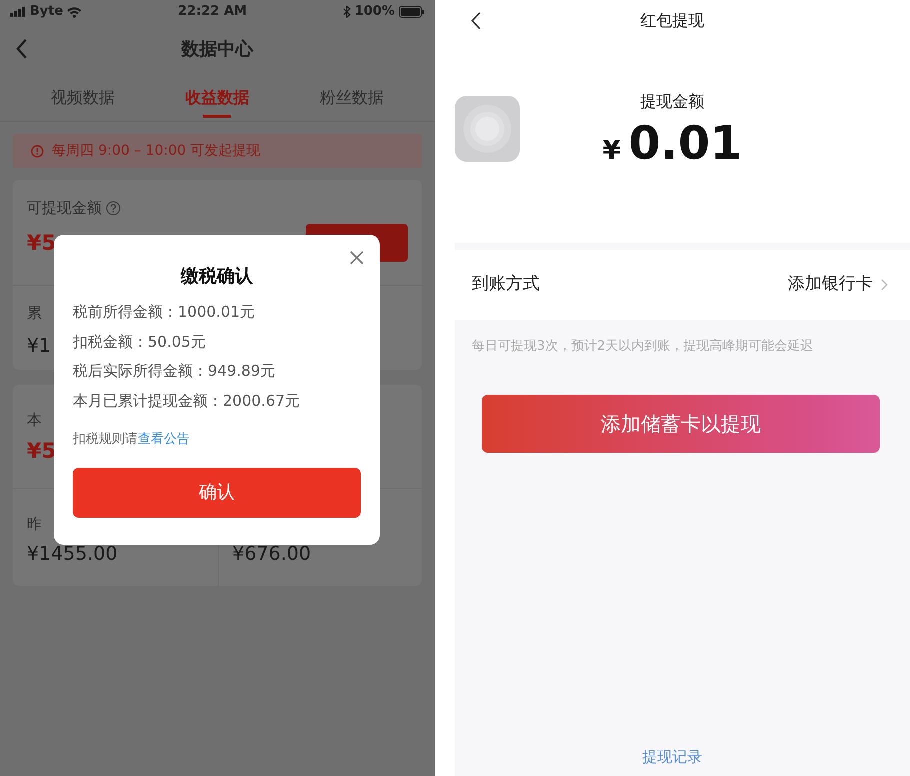 The height and width of the screenshot is (776, 910). I want to click on stat-label: 昨, so click(34, 524).